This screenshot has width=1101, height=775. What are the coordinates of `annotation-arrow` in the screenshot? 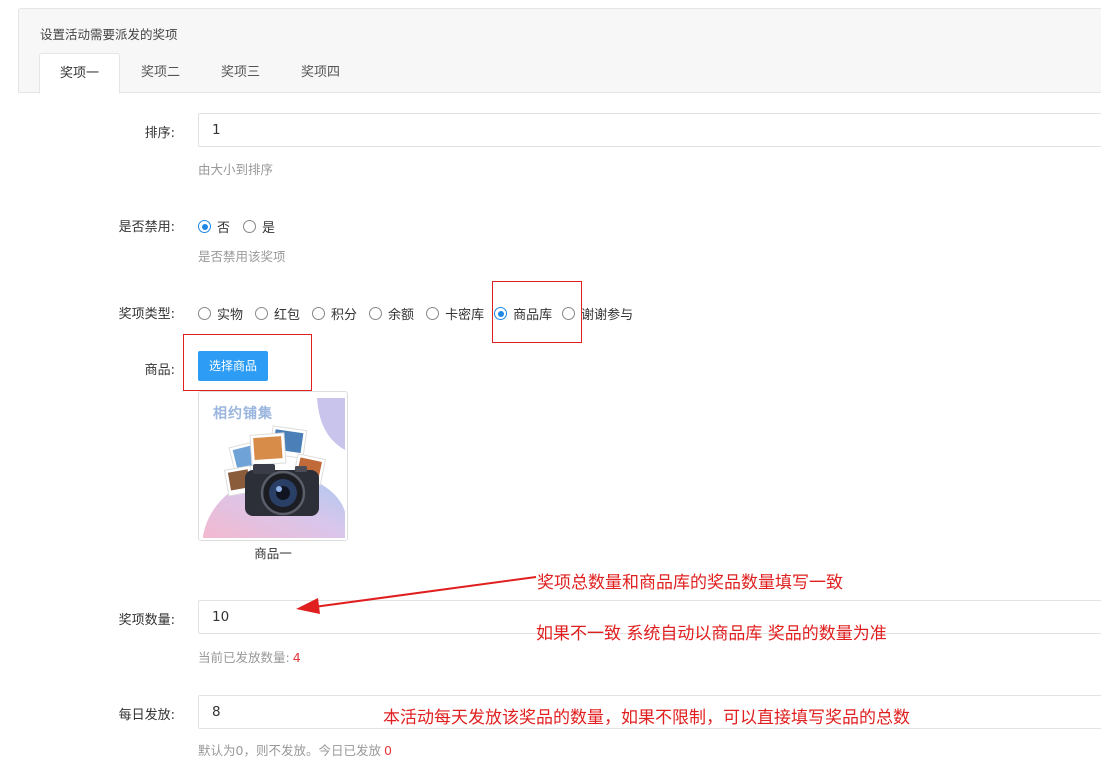 It's located at (416, 595).